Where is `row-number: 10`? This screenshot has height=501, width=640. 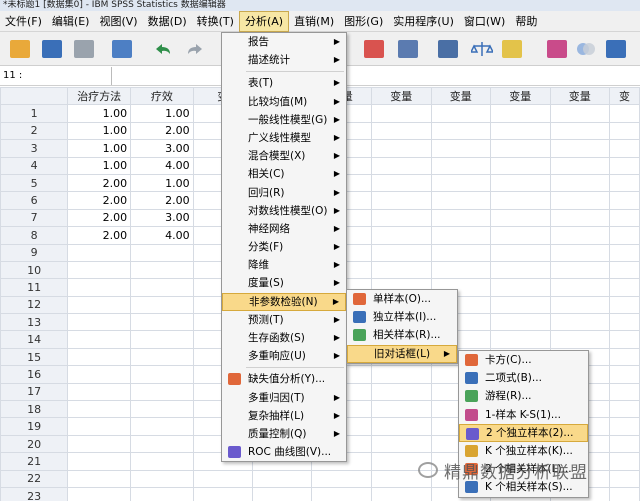
row-number: 10 is located at coordinates (34, 270).